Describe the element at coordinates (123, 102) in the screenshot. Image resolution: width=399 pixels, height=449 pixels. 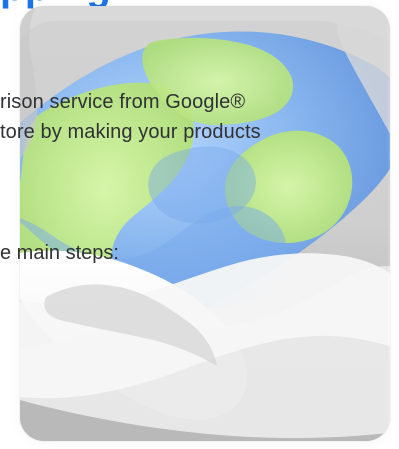
I see `description-line-1: rison service from Google®` at that location.